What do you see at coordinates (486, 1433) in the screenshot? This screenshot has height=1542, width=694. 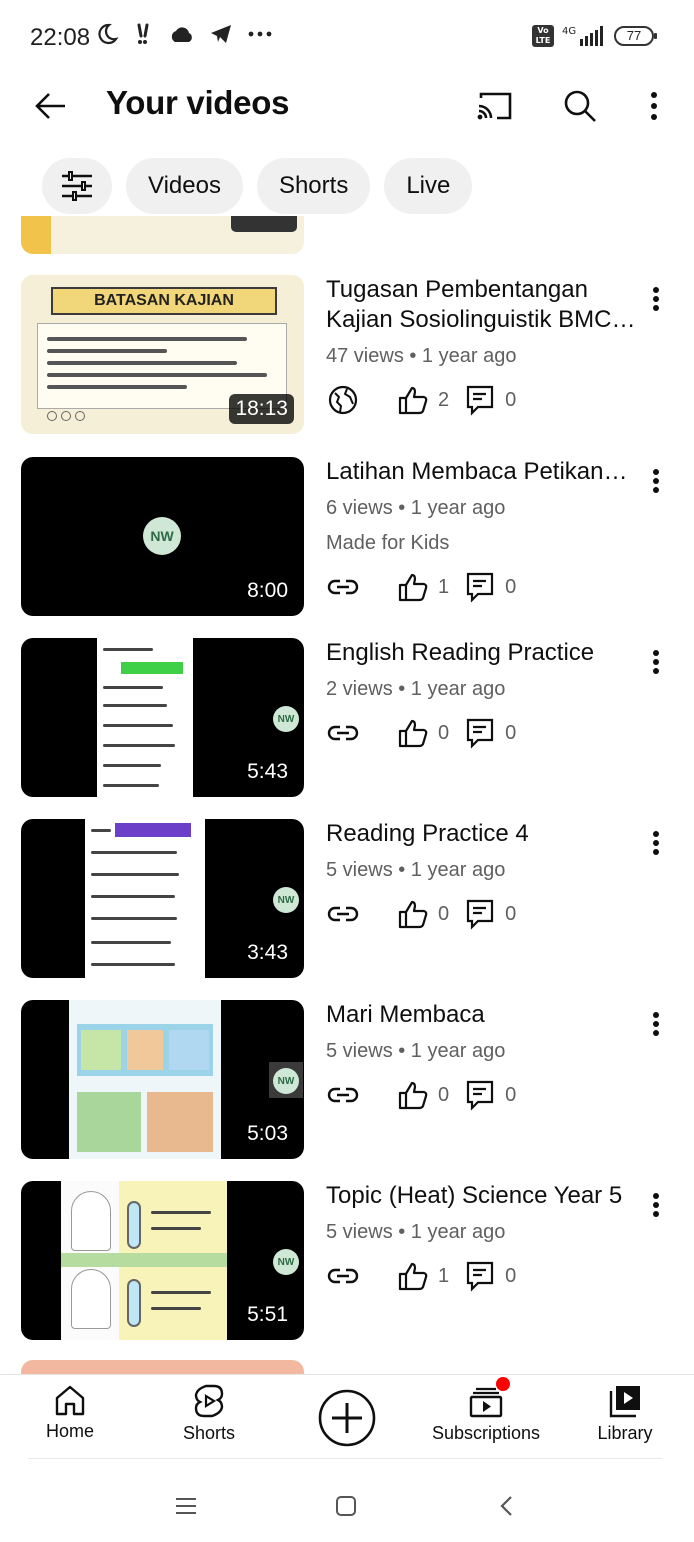 I see `nav-subscriptions-label: Subscriptions` at bounding box center [486, 1433].